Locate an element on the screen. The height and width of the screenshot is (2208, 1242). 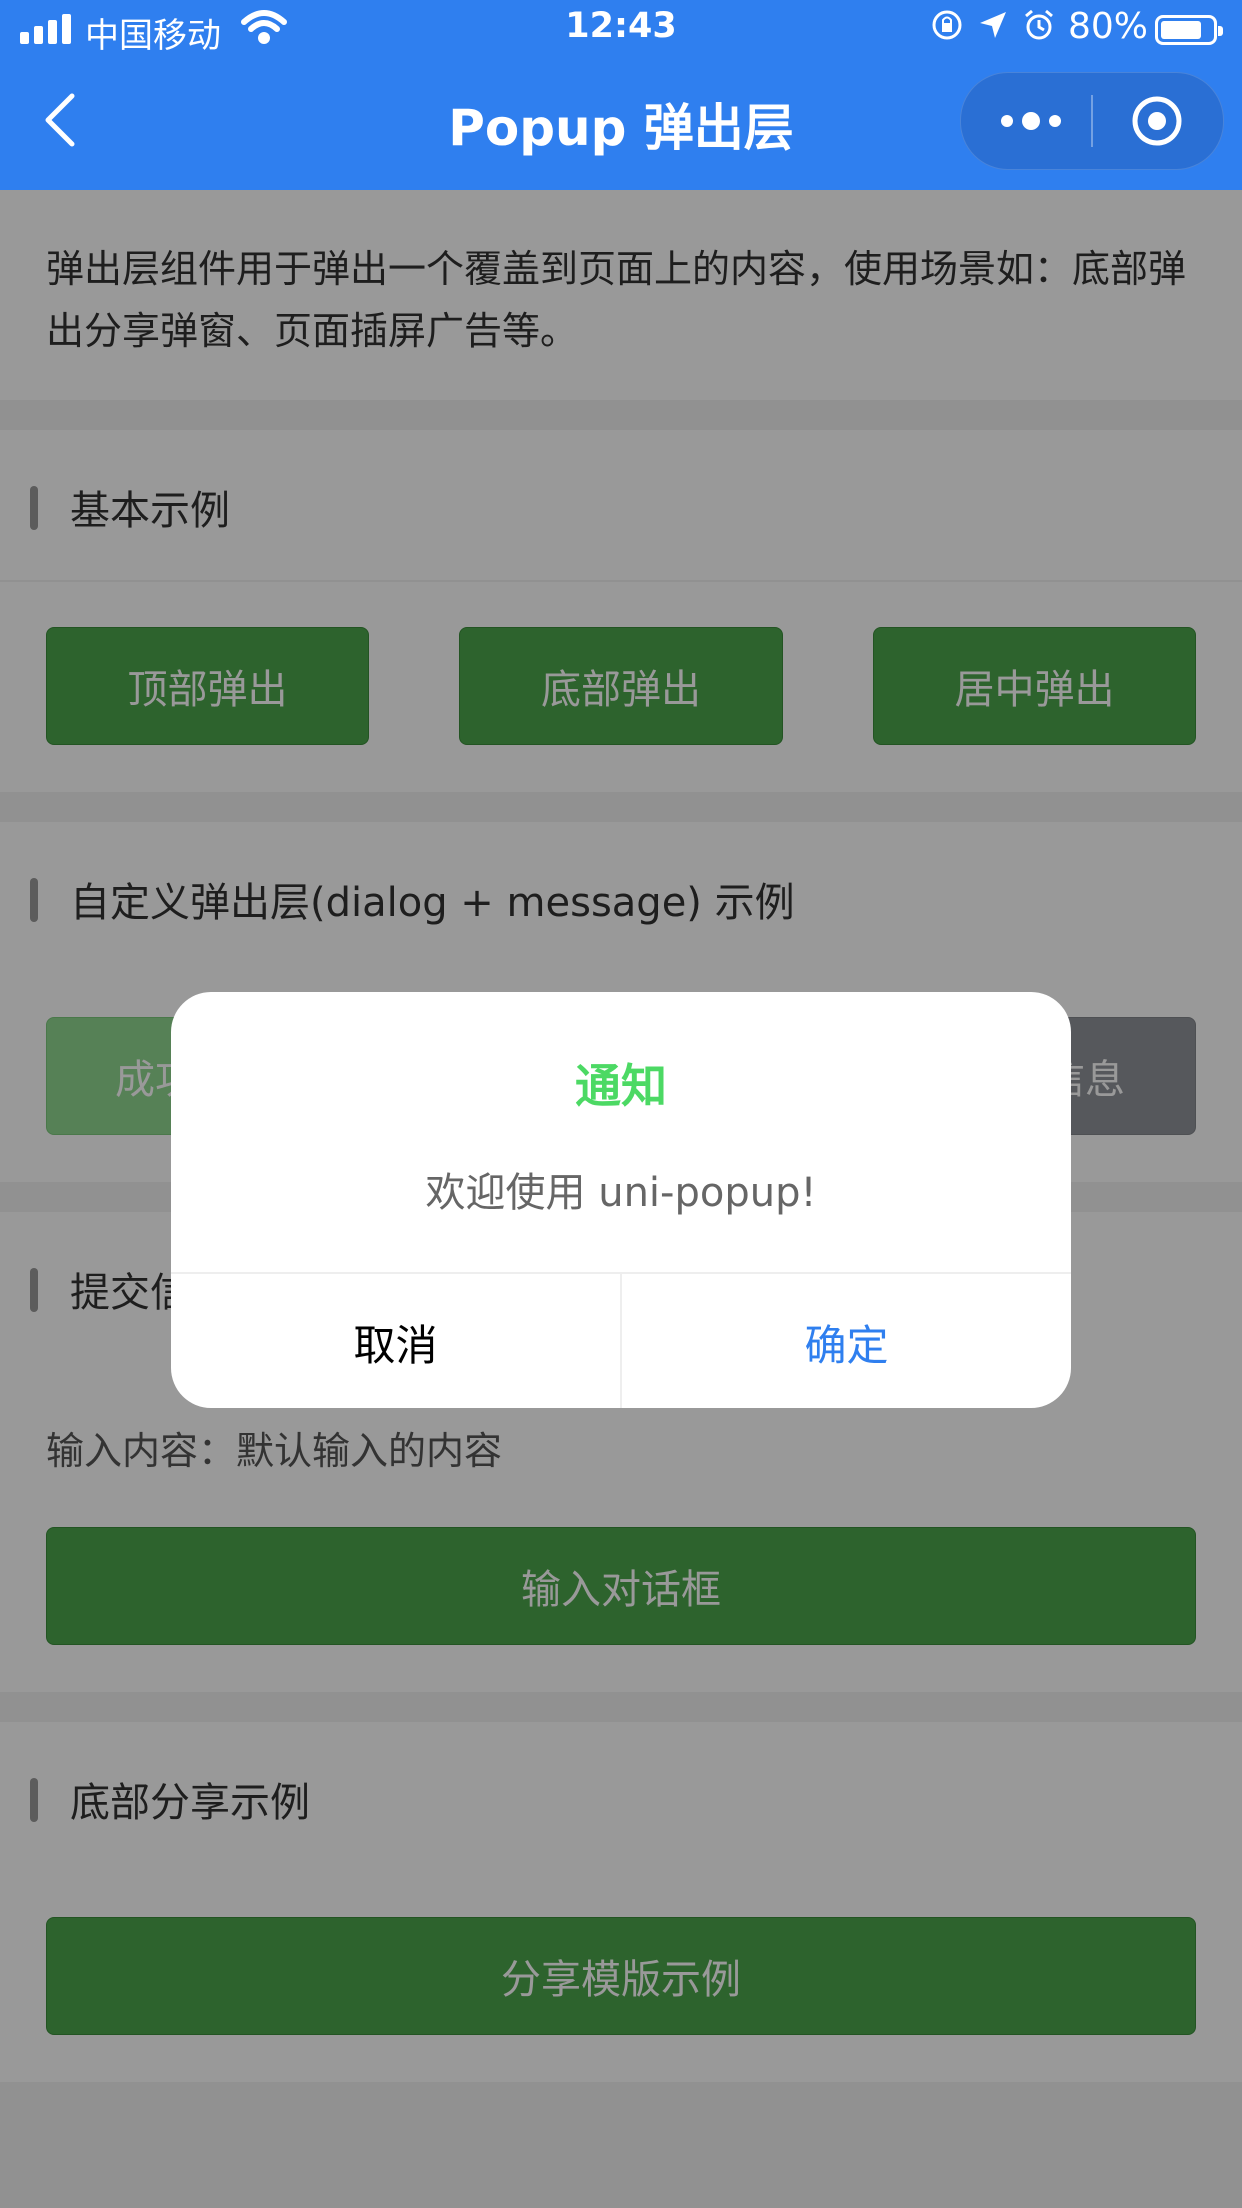
more-menu-icon is located at coordinates (1031, 121).